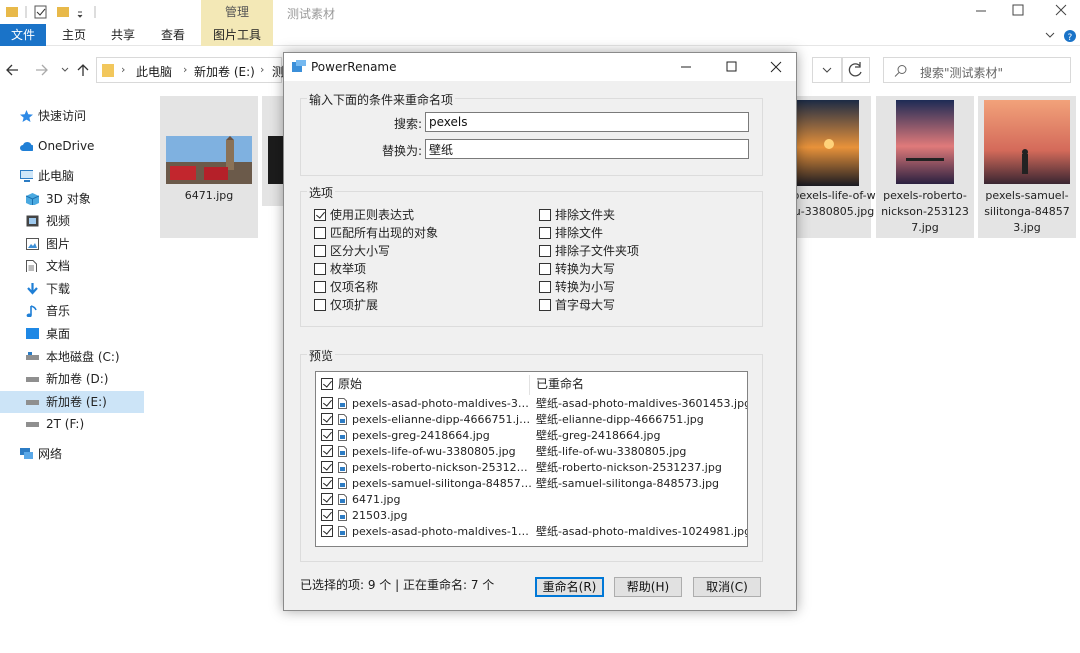 Image resolution: width=1080 pixels, height=653 pixels. What do you see at coordinates (531, 516) in the screenshot?
I see `preview-row: 21503.jpg` at bounding box center [531, 516].